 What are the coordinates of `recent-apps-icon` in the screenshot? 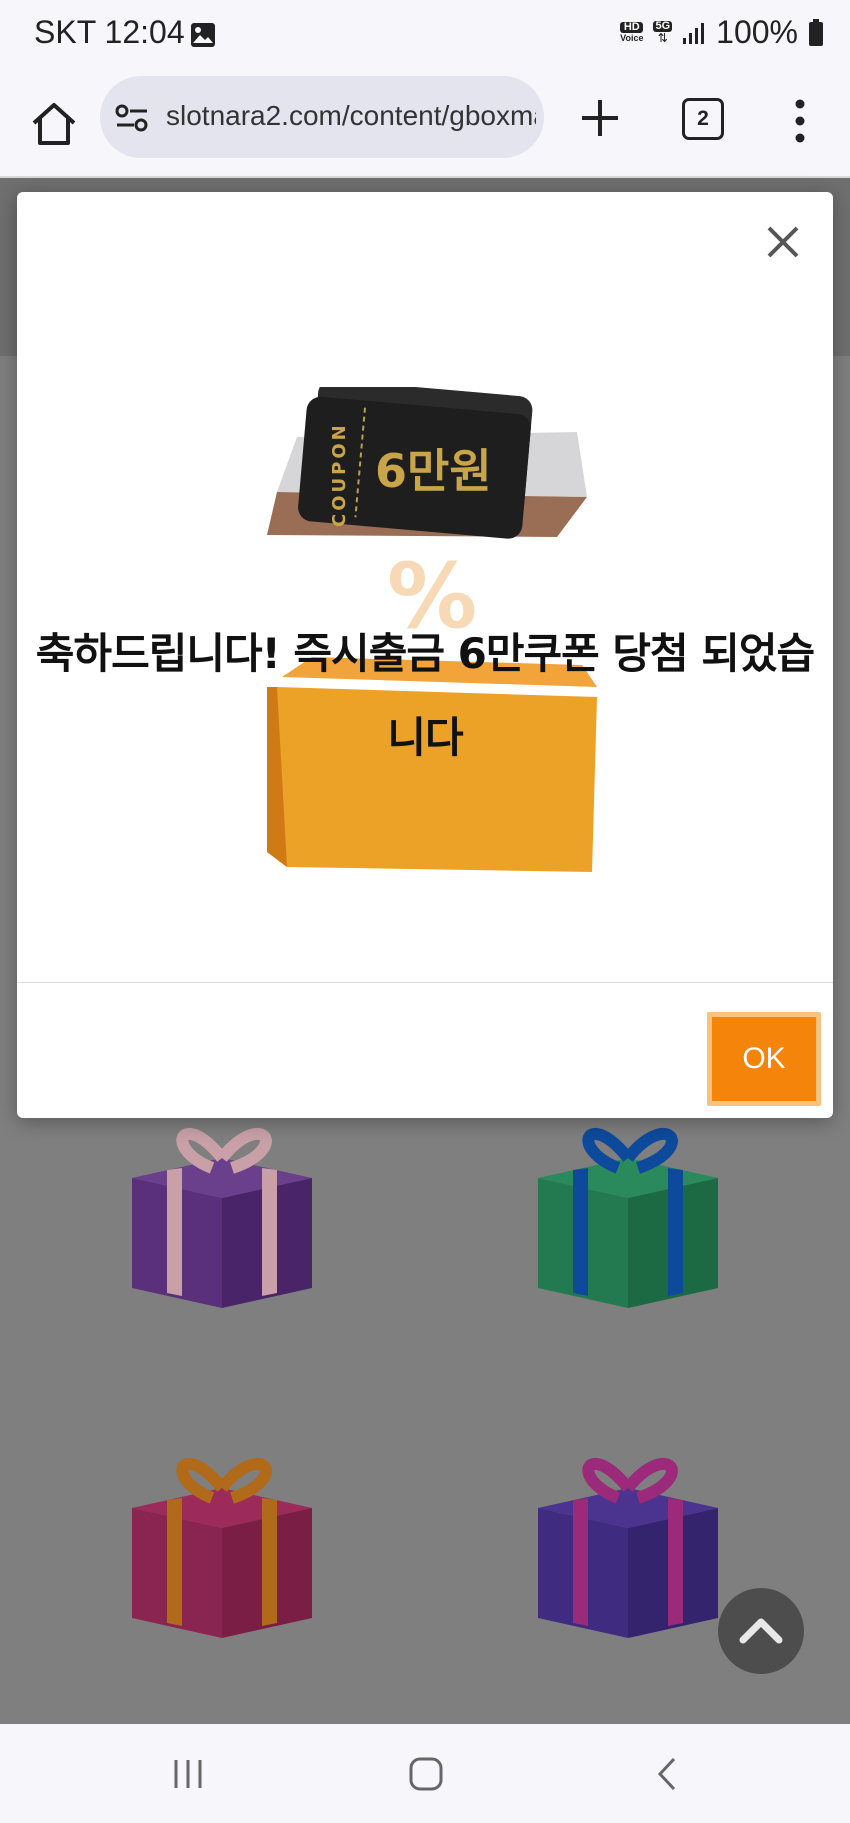 It's located at (188, 1774).